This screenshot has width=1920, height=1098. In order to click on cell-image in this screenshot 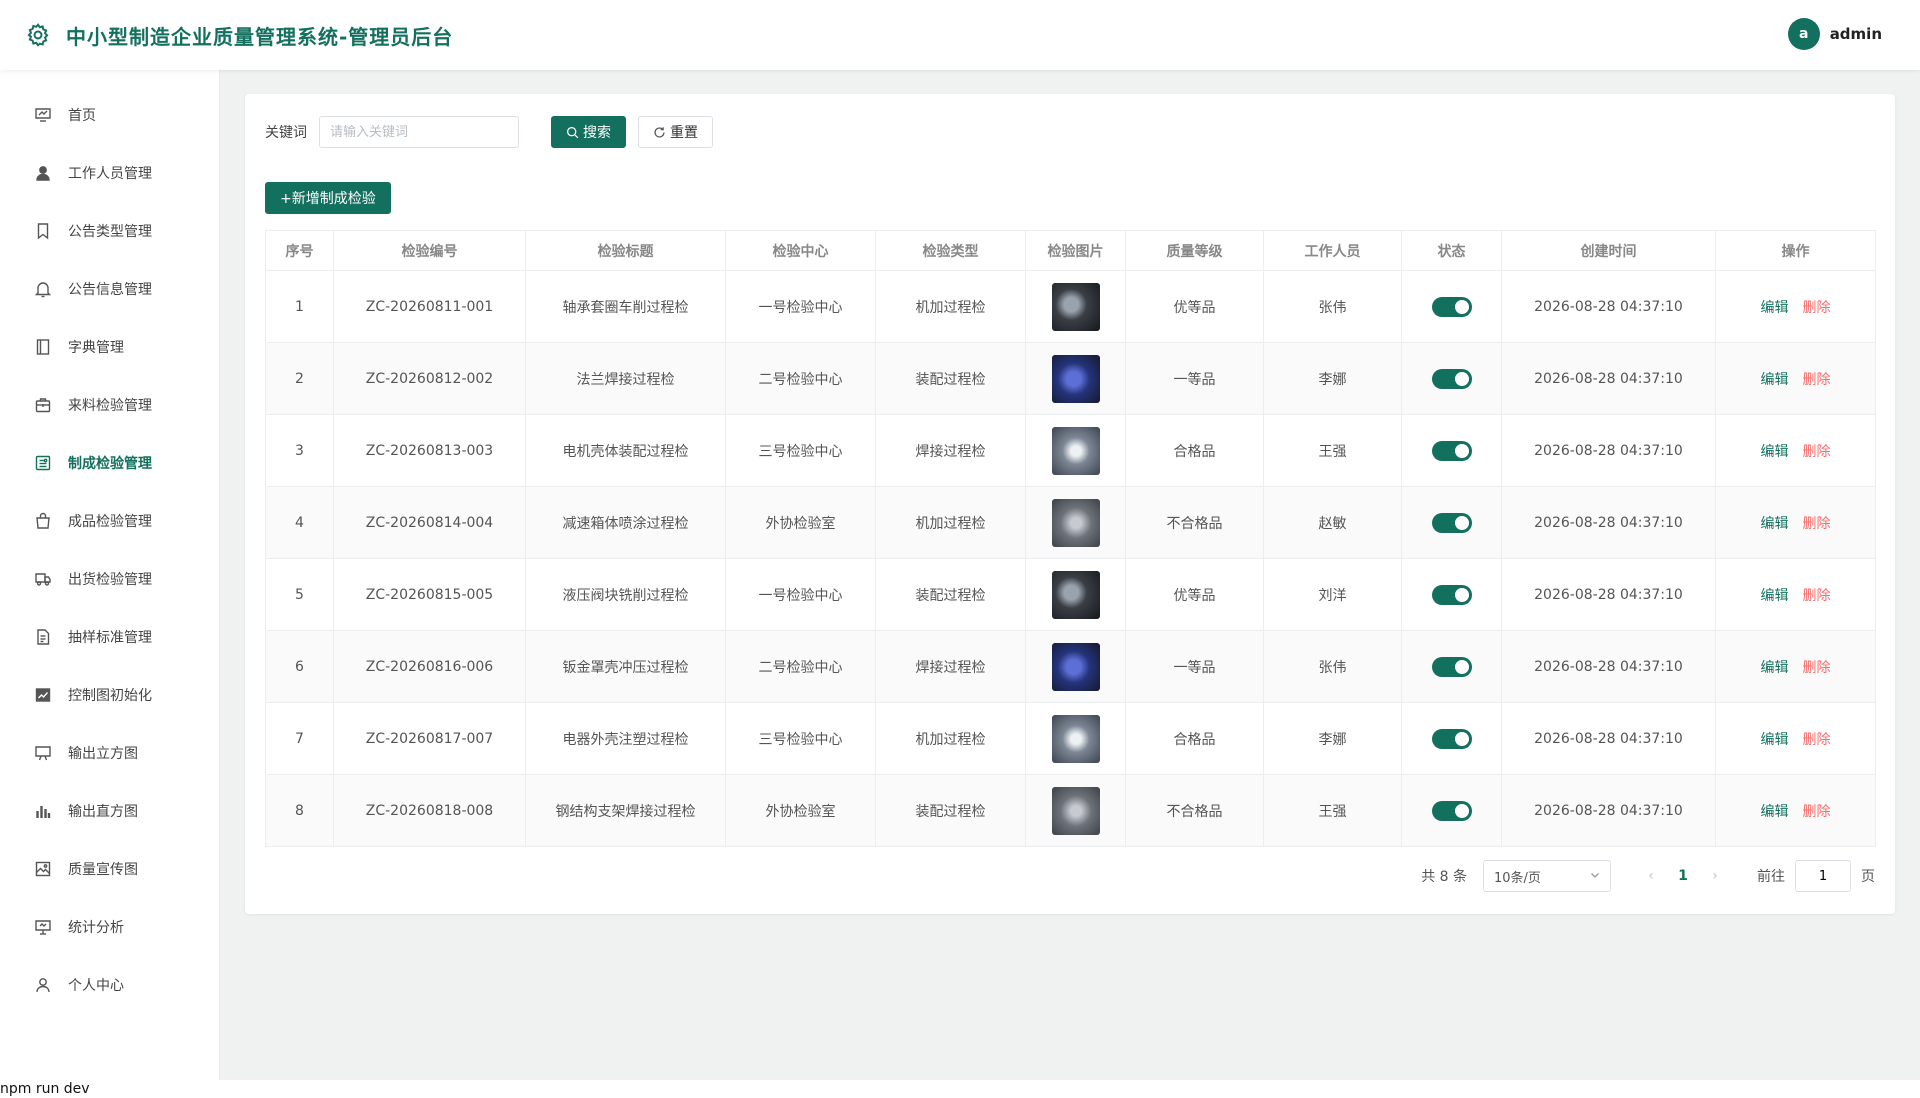, I will do `click(1075, 378)`.